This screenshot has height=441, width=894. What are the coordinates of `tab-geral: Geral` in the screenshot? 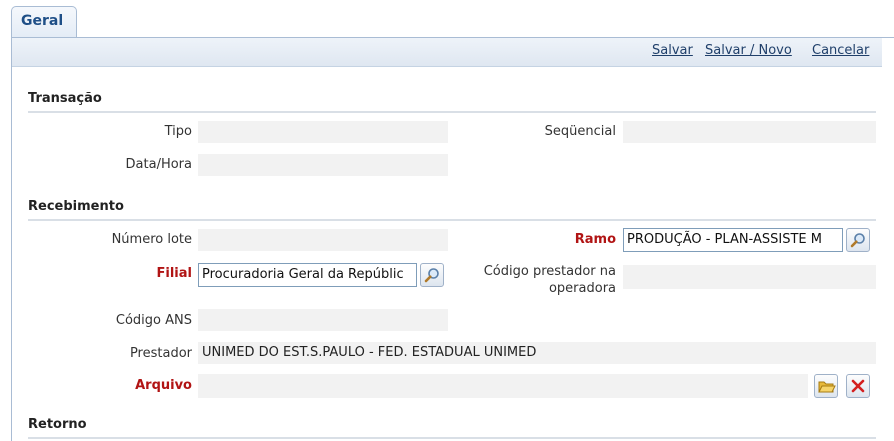 It's located at (44, 21).